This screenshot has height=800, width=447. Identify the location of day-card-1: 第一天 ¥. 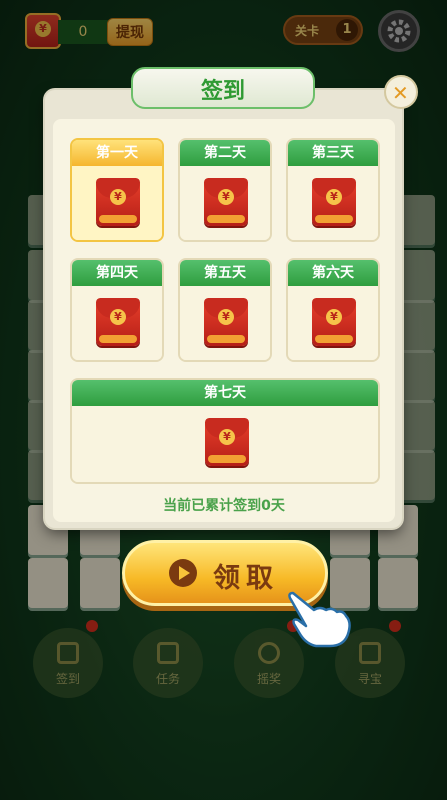
(117, 190).